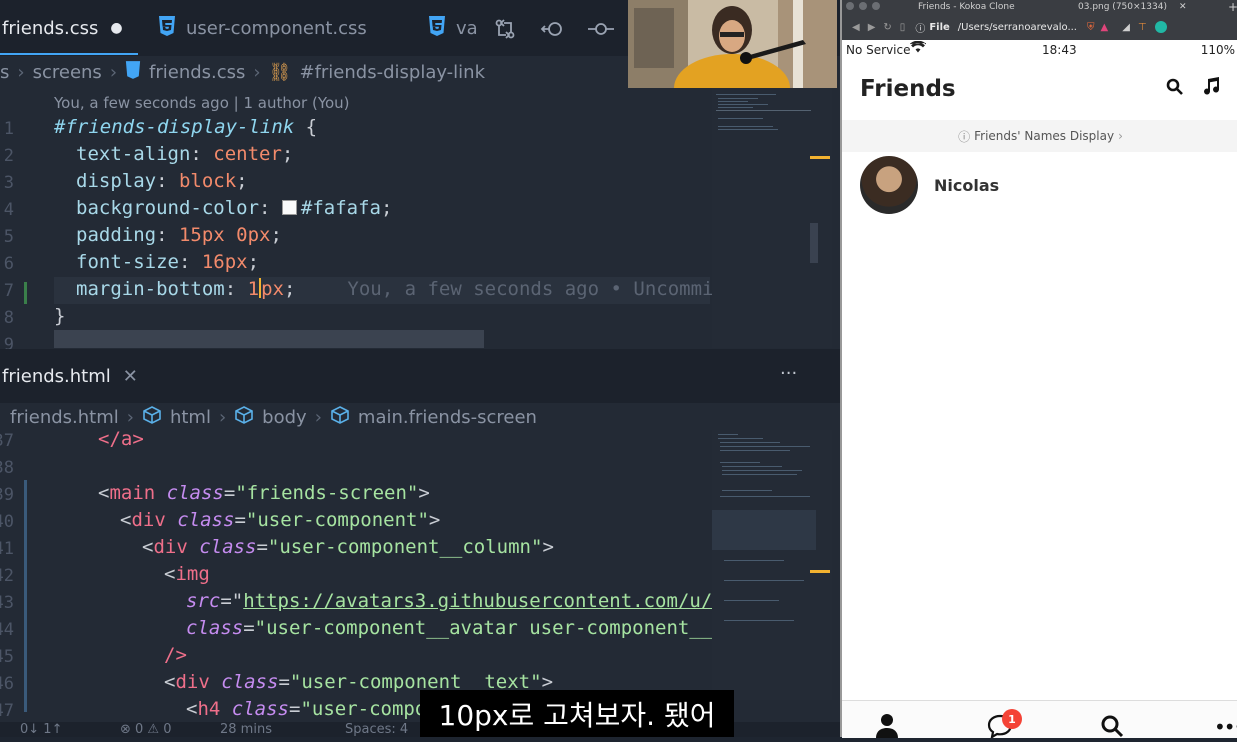 The height and width of the screenshot is (742, 1237). Describe the element at coordinates (788, 373) in the screenshot. I see `more-actions-icon: ···` at that location.